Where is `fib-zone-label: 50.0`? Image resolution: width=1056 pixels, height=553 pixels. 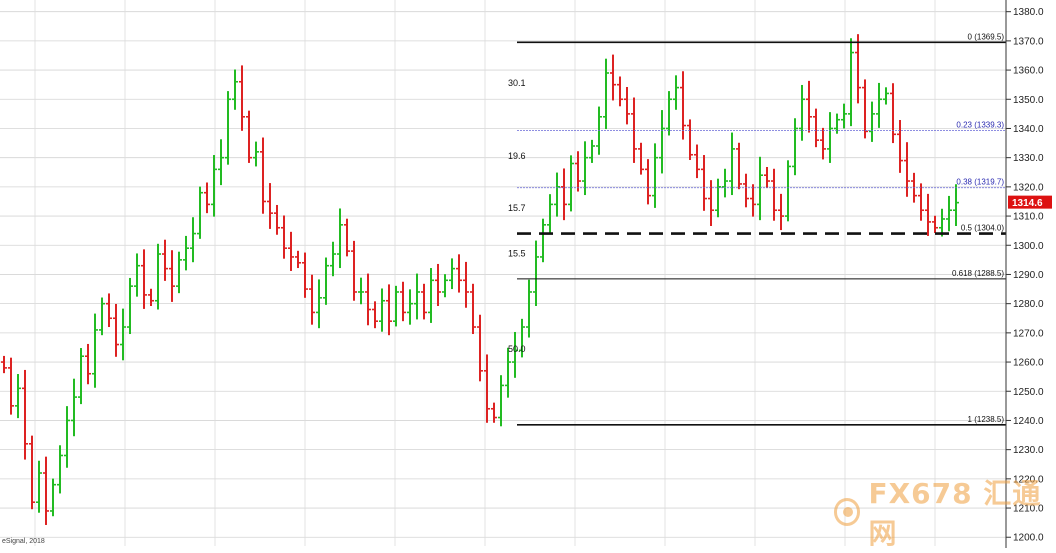 fib-zone-label: 50.0 is located at coordinates (517, 349).